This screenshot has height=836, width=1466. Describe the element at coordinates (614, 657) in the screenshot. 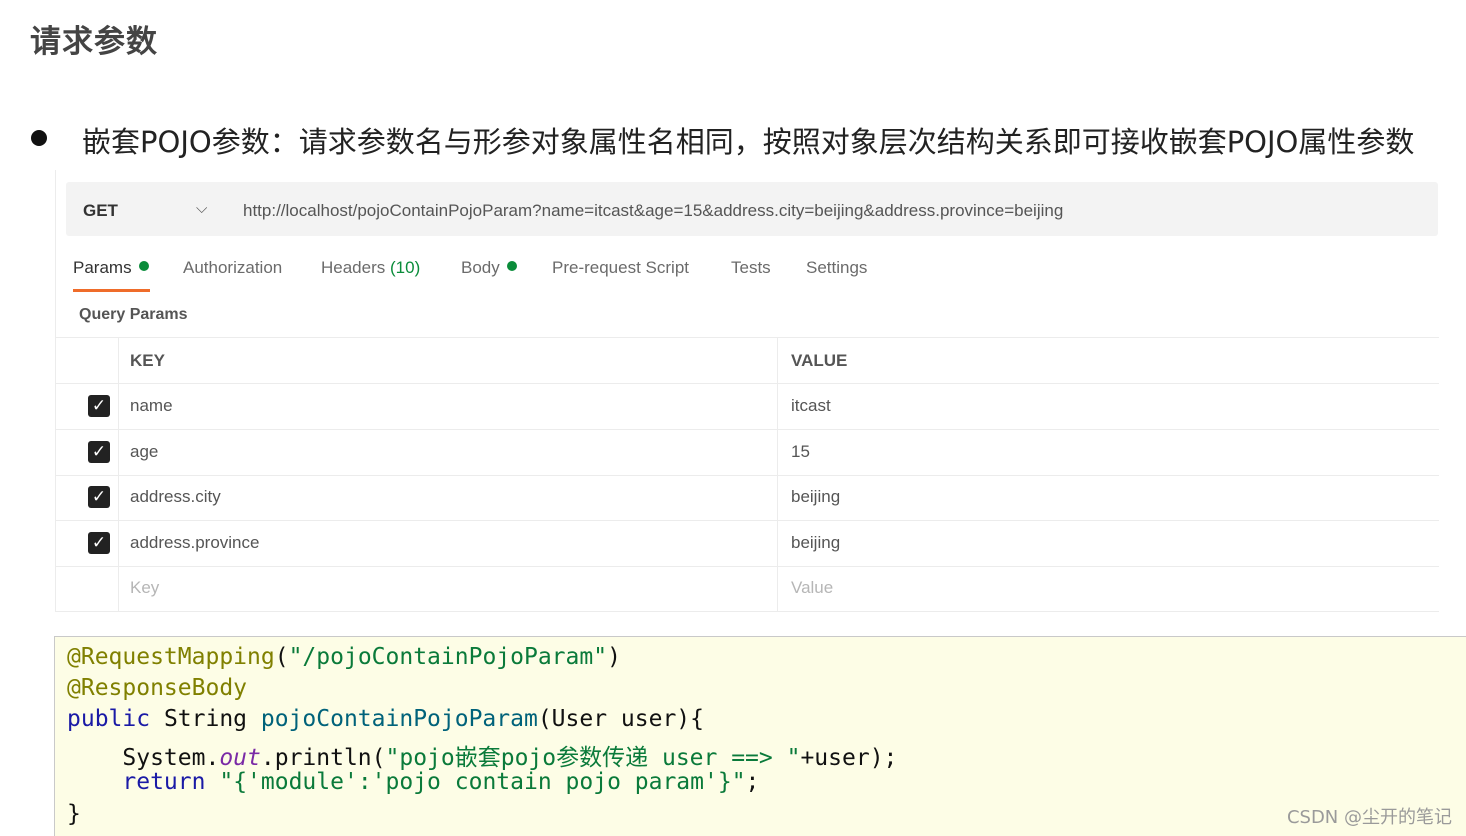

I see `code-text: )` at that location.